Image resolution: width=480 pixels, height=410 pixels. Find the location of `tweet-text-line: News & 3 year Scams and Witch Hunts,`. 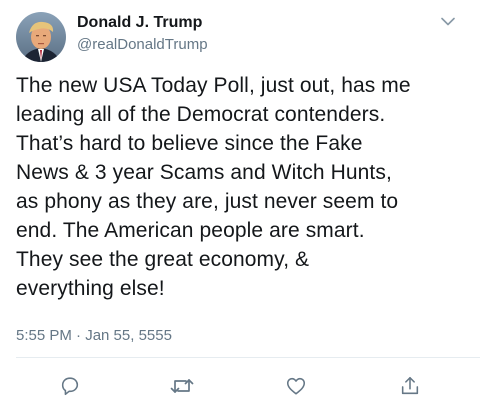

tweet-text-line: News & 3 year Scams and Witch Hunts, is located at coordinates (204, 172).